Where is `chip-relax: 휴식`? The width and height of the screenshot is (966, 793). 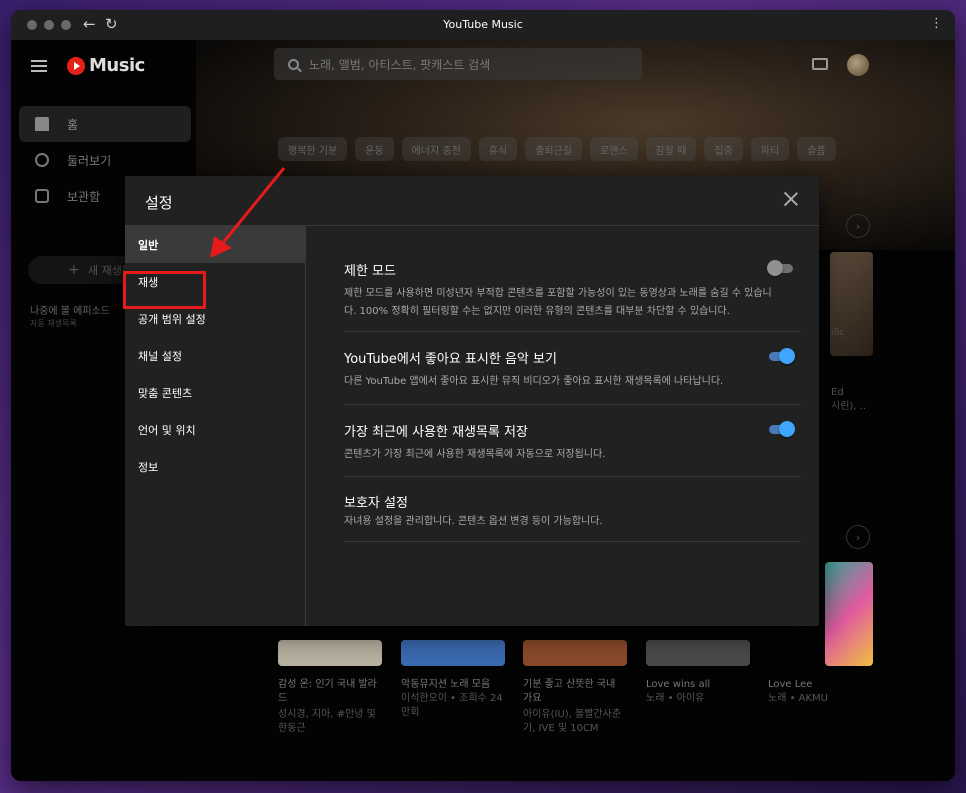
chip-relax: 휴식 is located at coordinates (498, 149).